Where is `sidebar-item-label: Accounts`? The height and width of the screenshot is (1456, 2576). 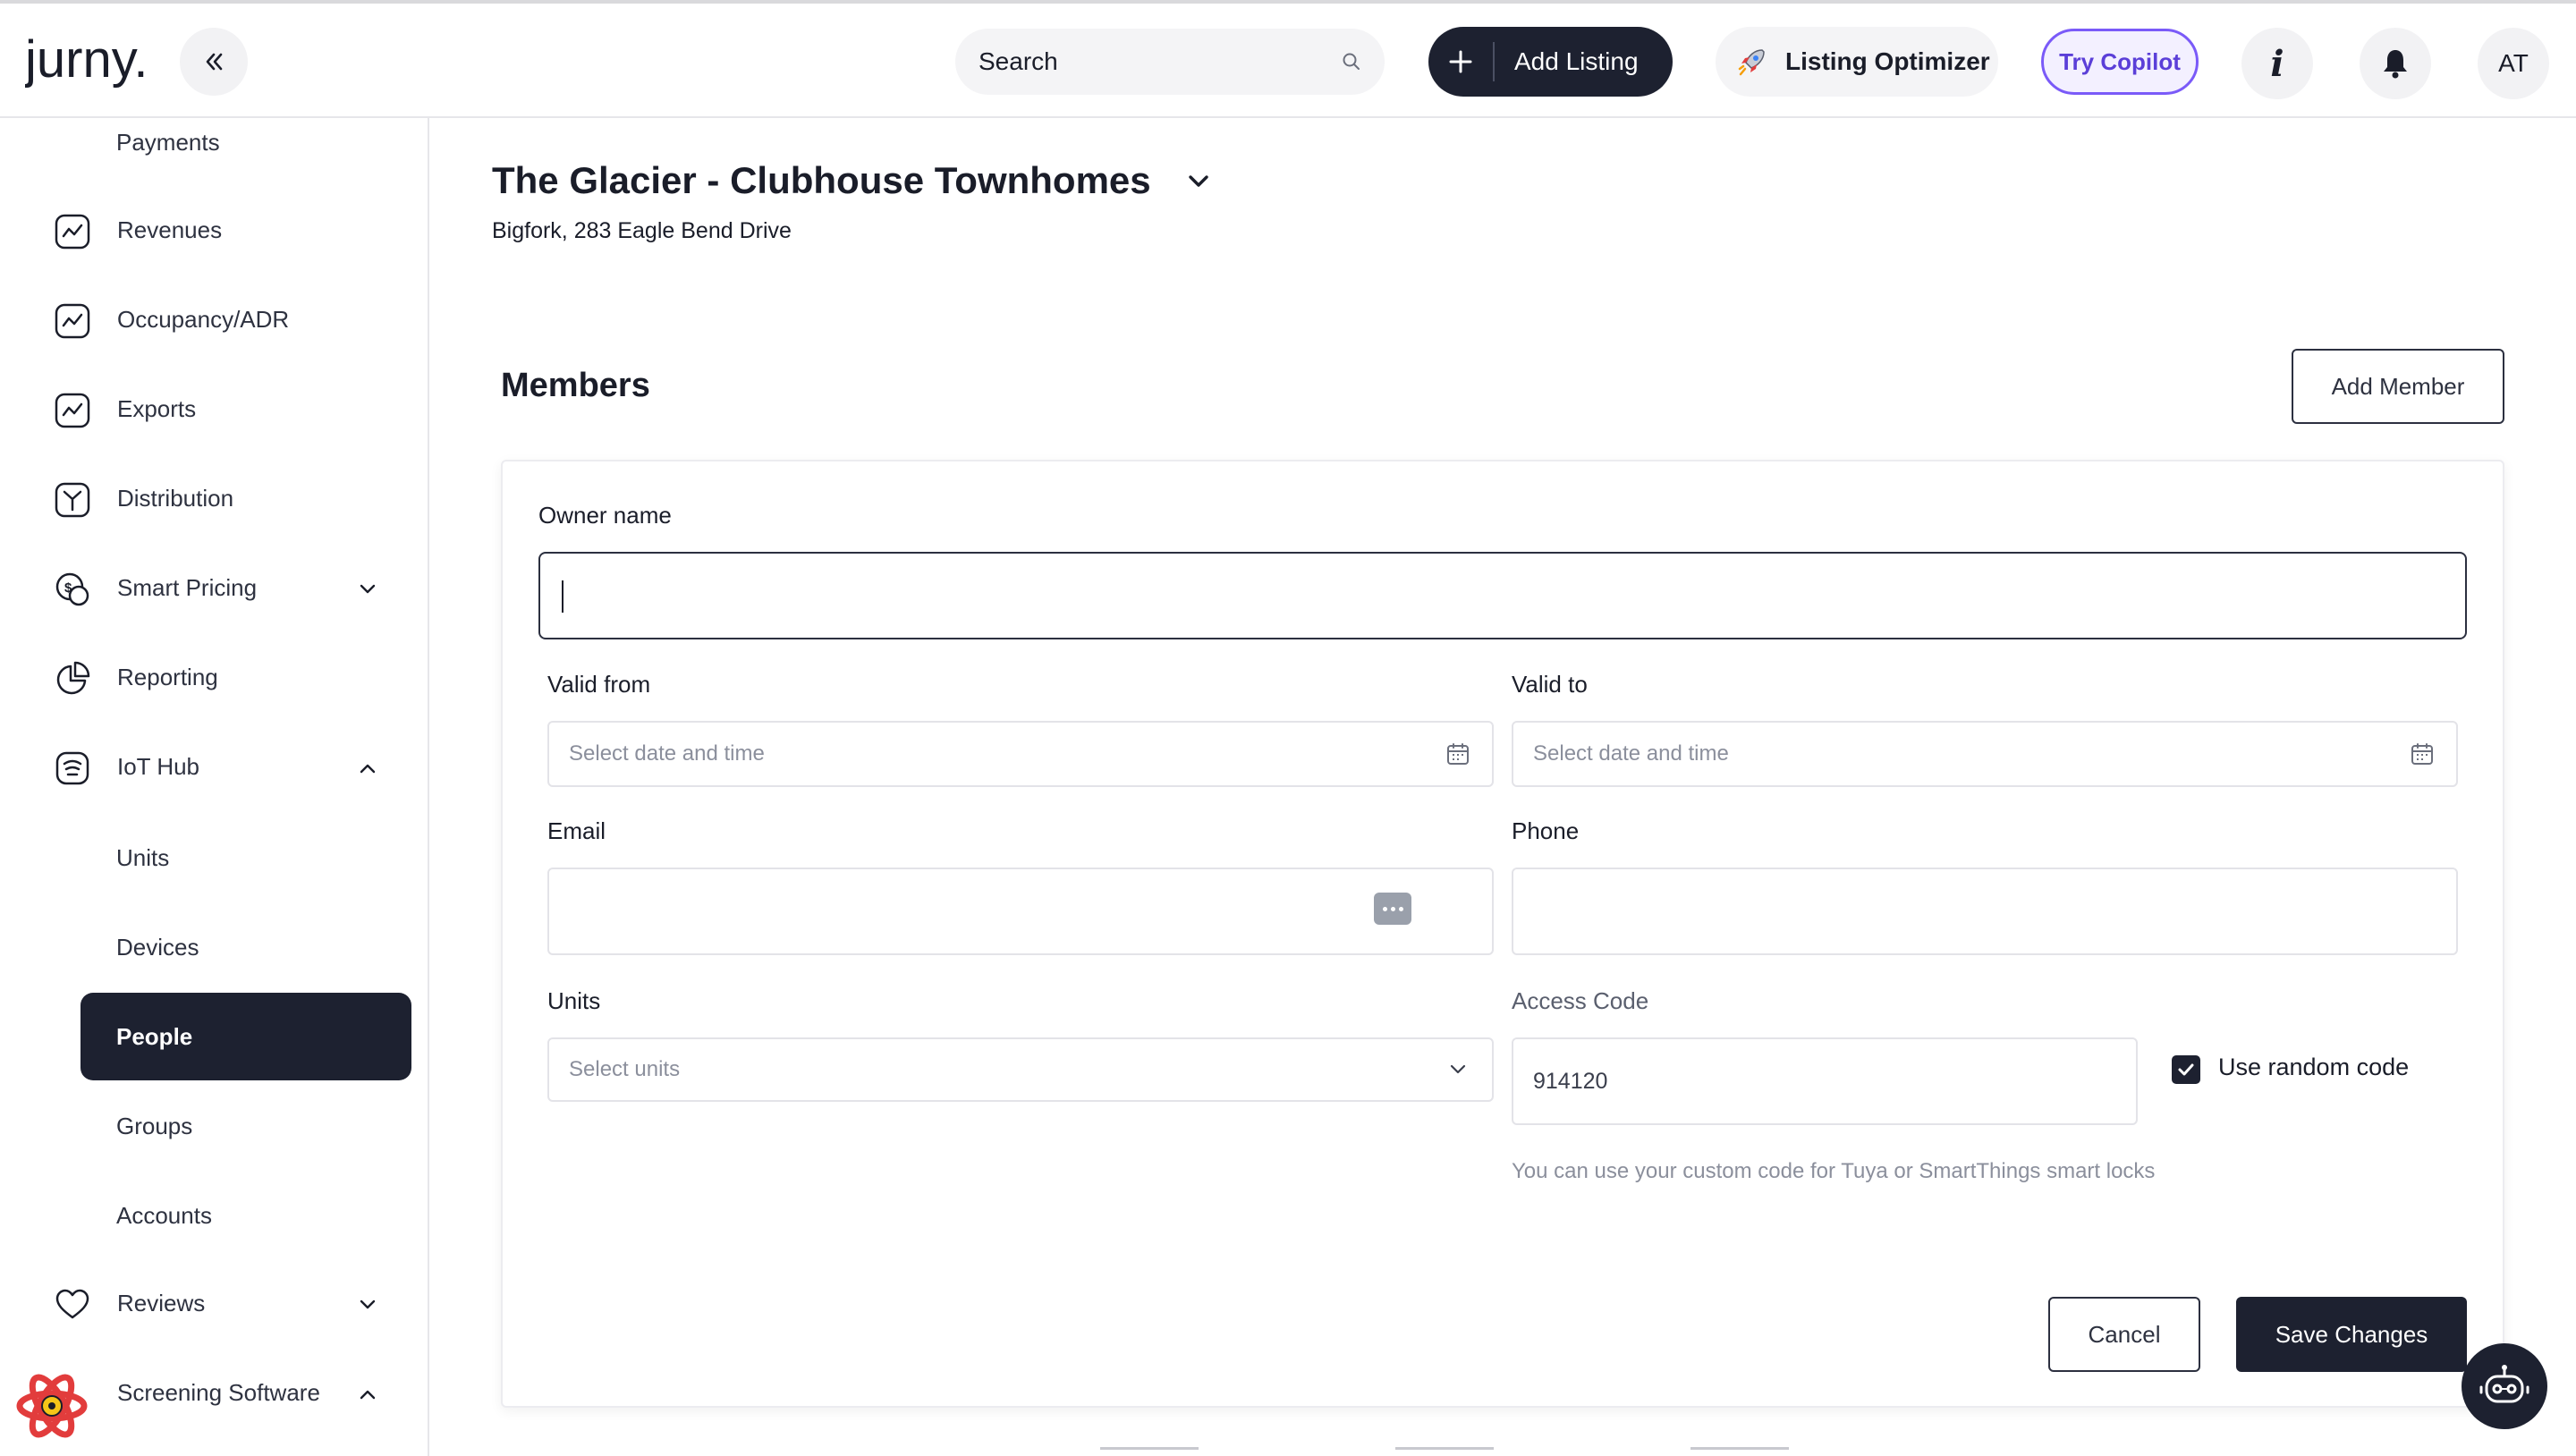
sidebar-item-label: Accounts is located at coordinates (164, 1215).